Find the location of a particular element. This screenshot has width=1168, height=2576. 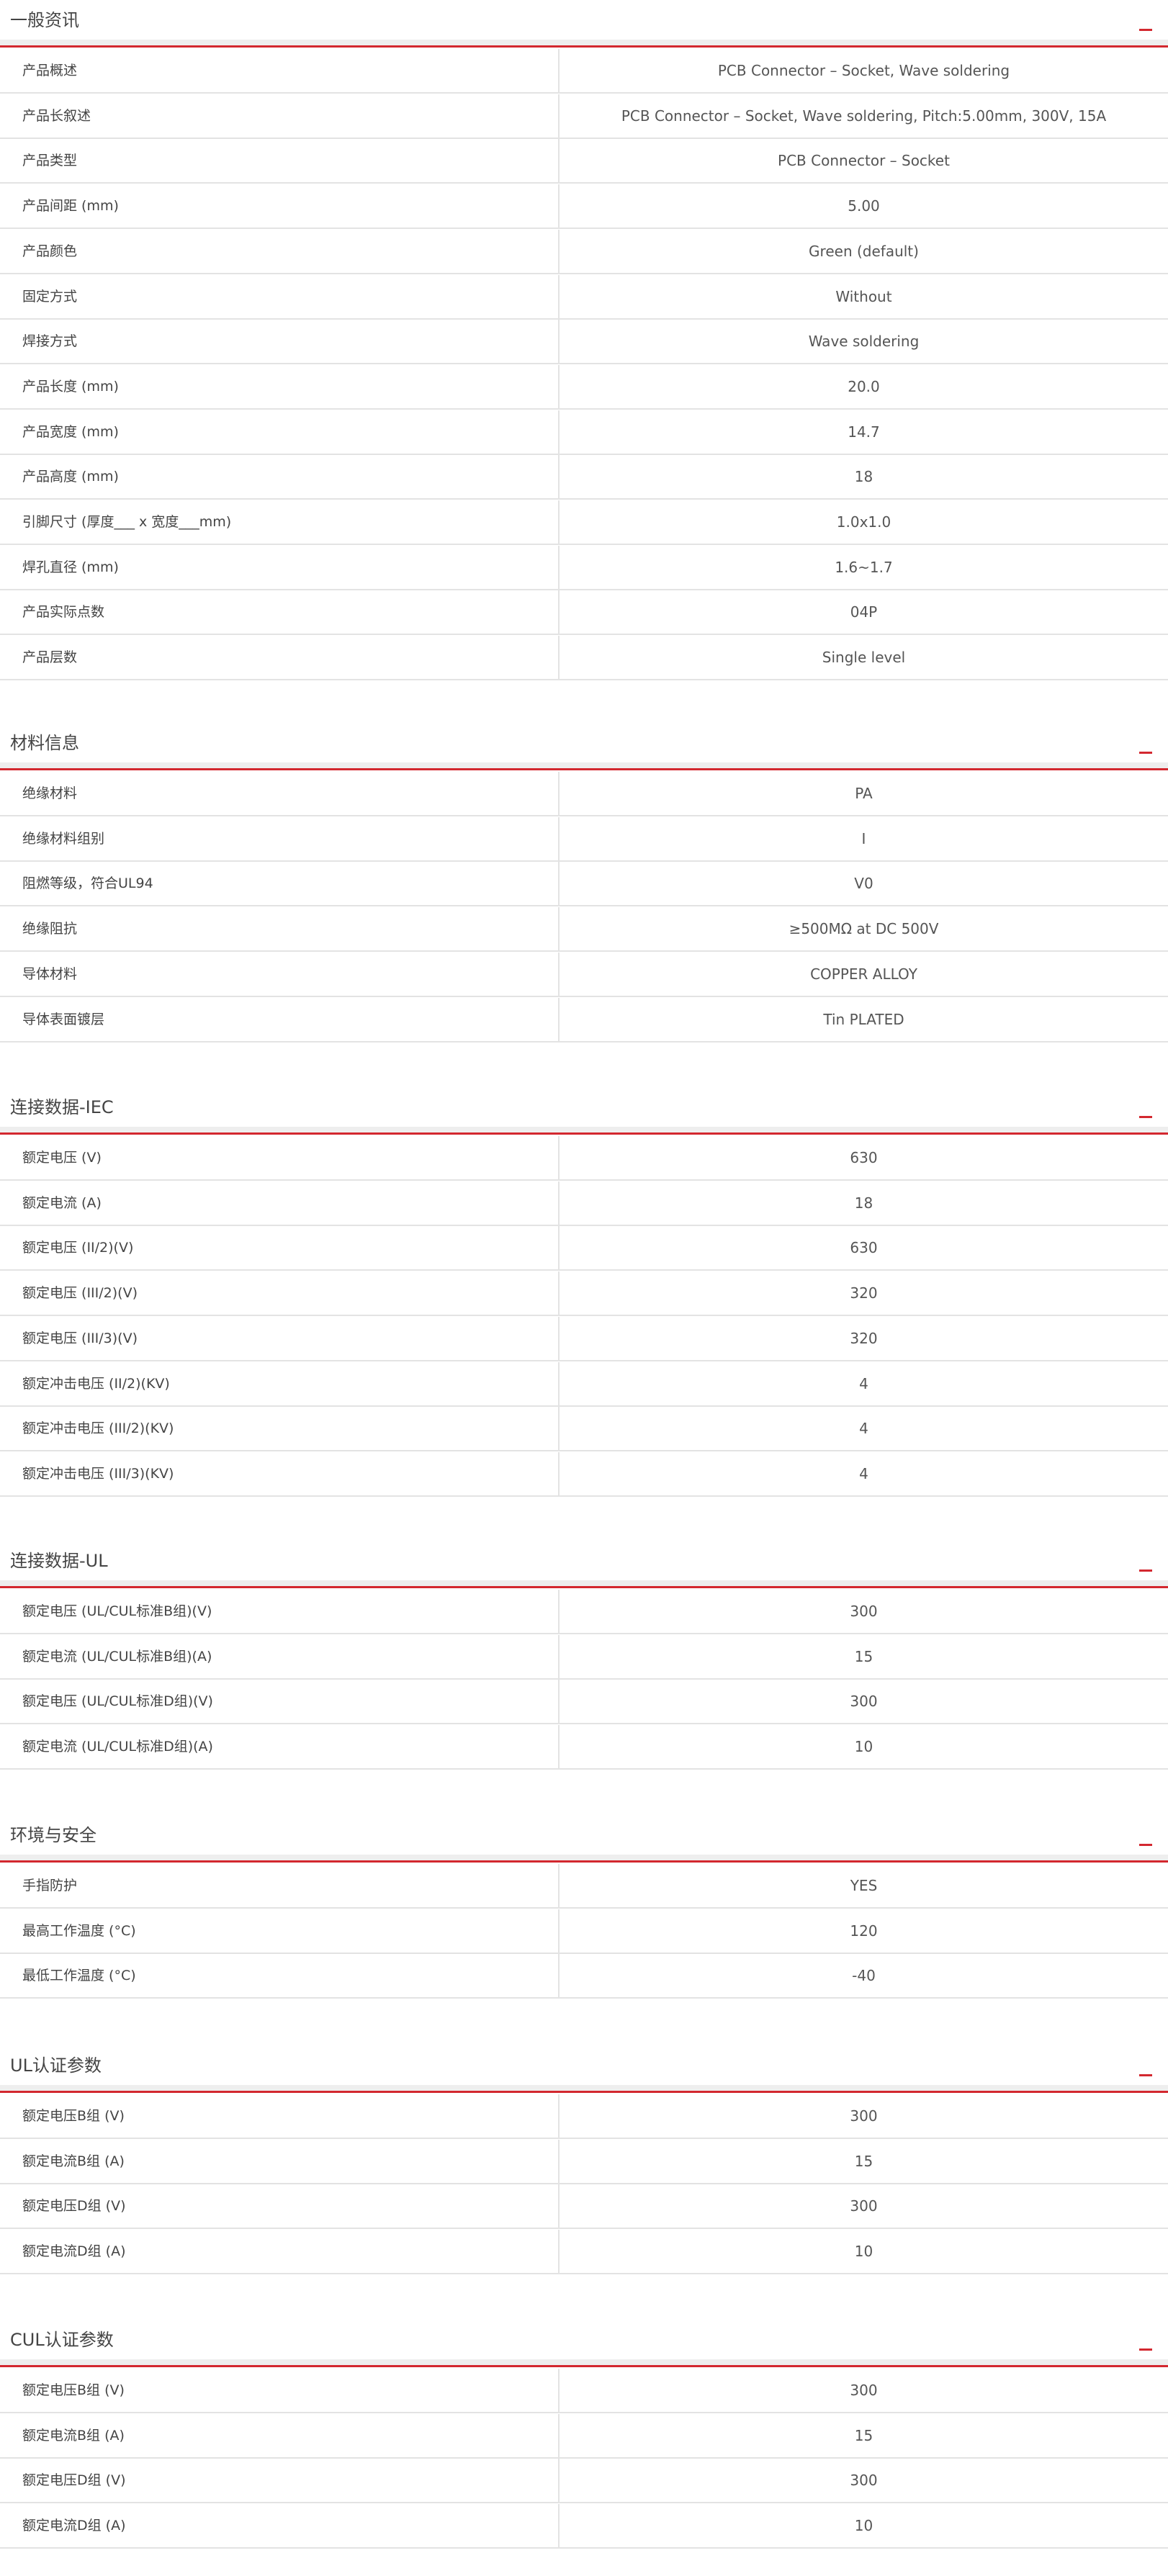

spec-row: 产品实际点数 04P is located at coordinates (584, 613).